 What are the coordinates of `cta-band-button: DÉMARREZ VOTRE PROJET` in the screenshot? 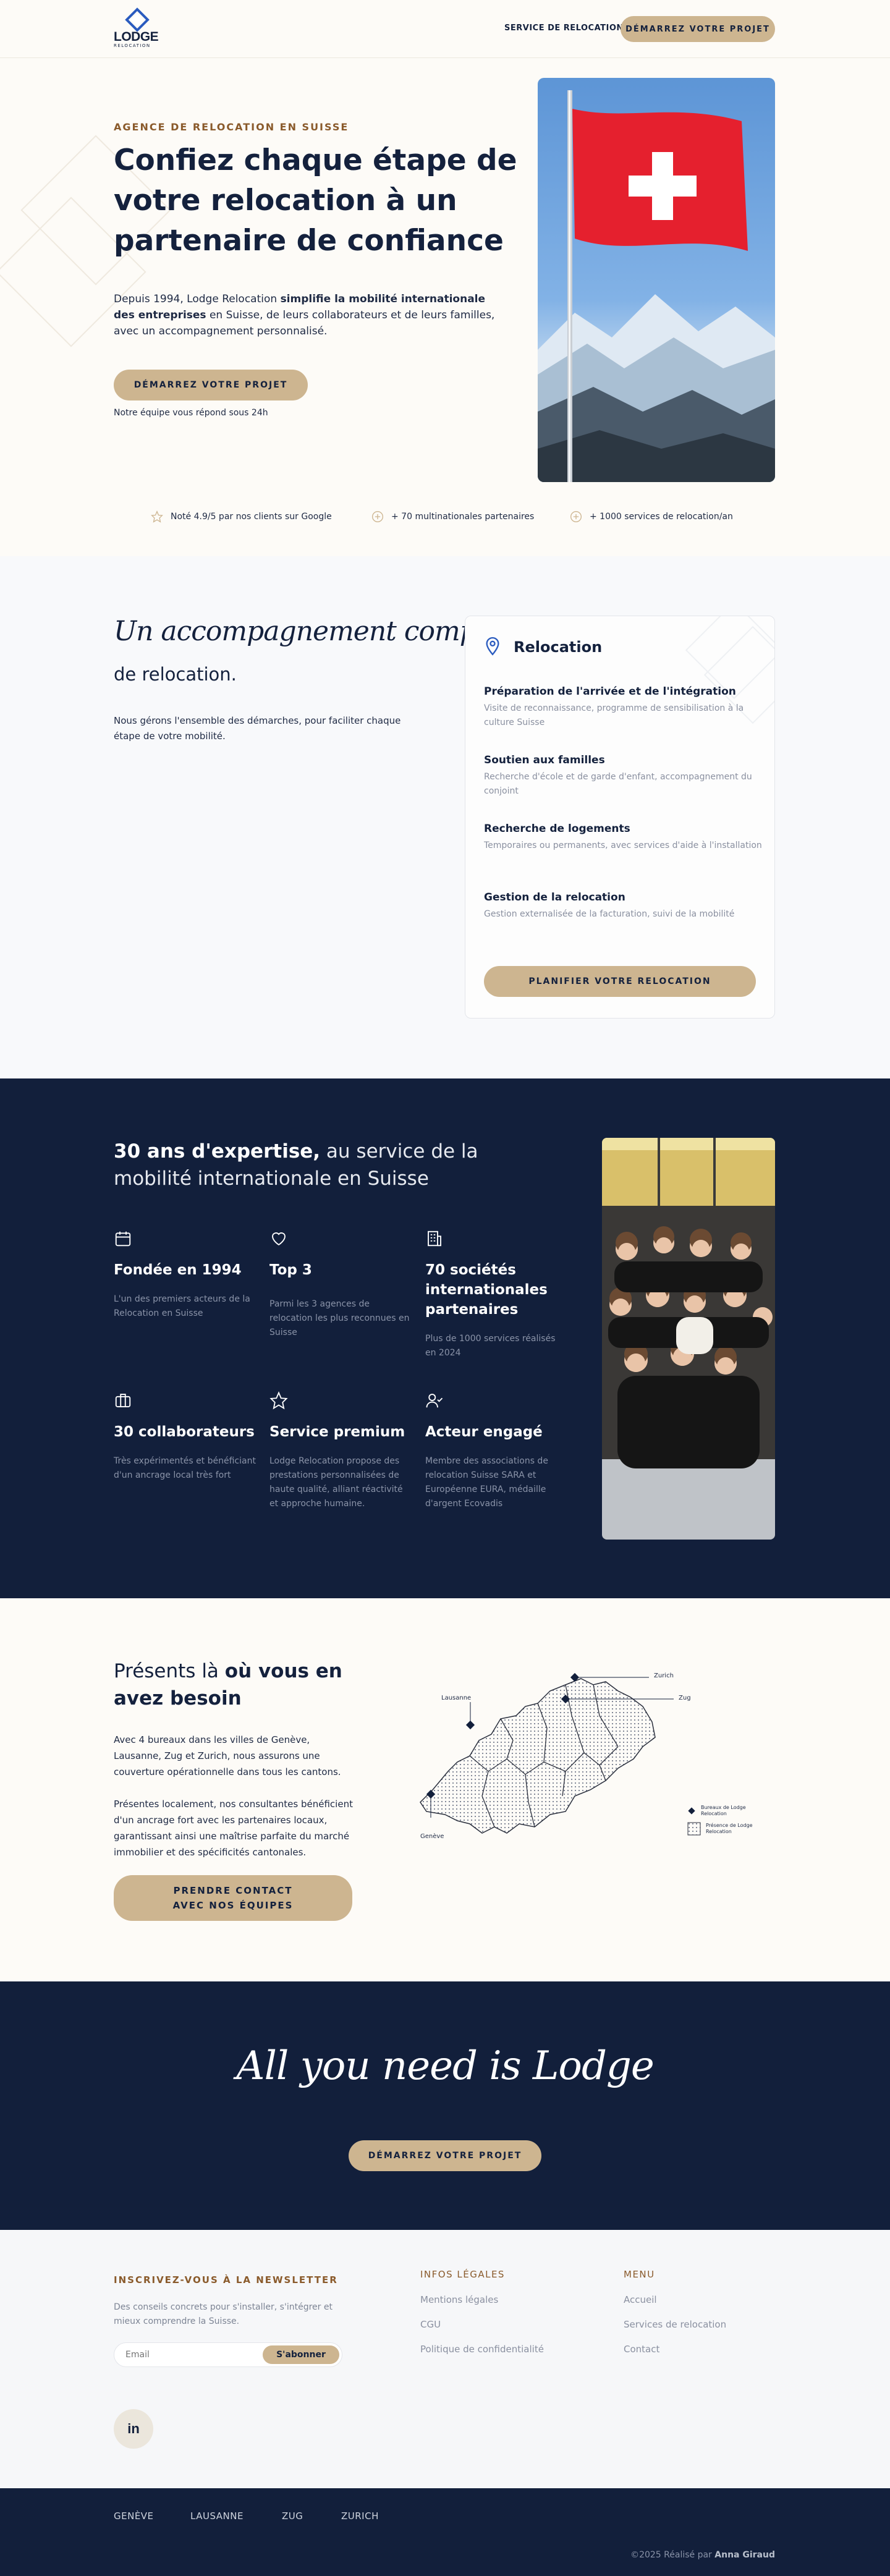 It's located at (445, 2155).